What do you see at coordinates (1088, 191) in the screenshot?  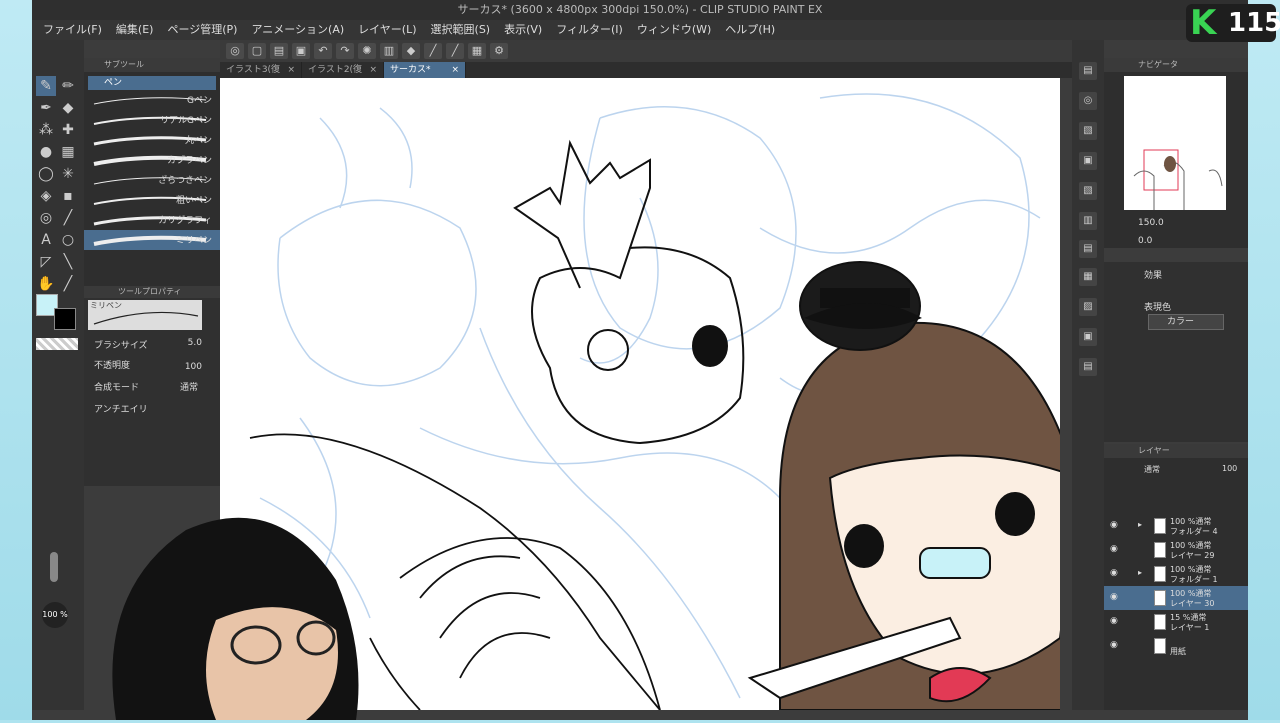 I see `panel-icon-5: ▧` at bounding box center [1088, 191].